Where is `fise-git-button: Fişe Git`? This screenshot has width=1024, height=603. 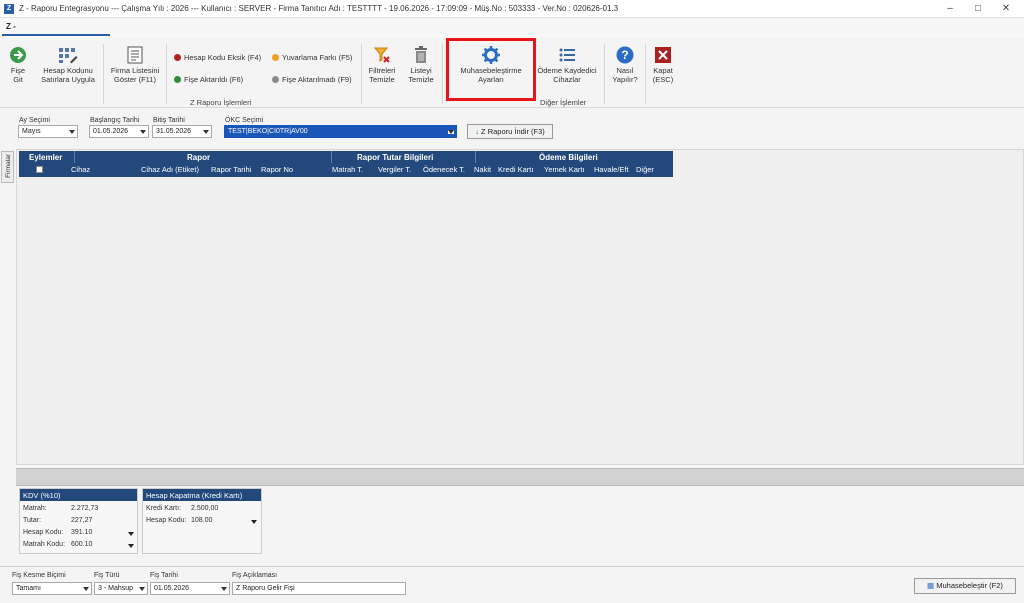 fise-git-button: Fişe Git is located at coordinates (18, 65).